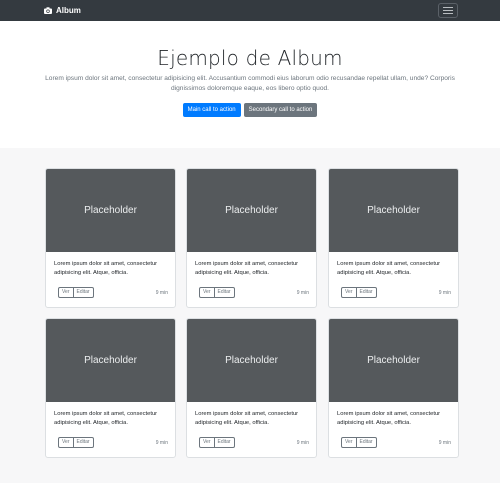  I want to click on brand-label: Album, so click(68, 10).